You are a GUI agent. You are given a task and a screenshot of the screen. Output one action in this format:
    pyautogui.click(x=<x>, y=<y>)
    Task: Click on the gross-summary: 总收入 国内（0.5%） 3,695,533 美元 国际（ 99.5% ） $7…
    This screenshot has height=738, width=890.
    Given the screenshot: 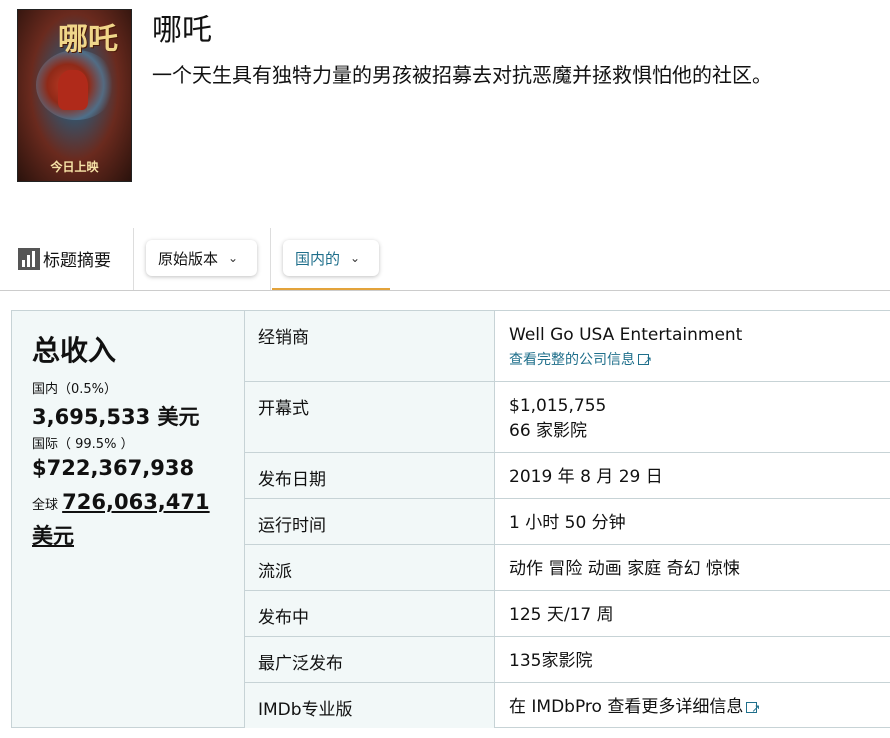 What is the action you would take?
    pyautogui.click(x=128, y=519)
    